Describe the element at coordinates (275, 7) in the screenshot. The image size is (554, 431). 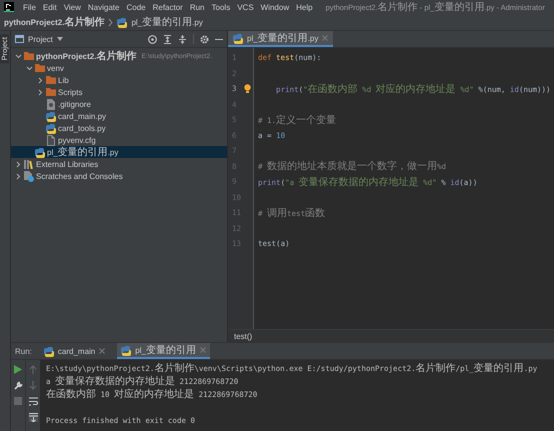
I see `menu-item: Window` at that location.